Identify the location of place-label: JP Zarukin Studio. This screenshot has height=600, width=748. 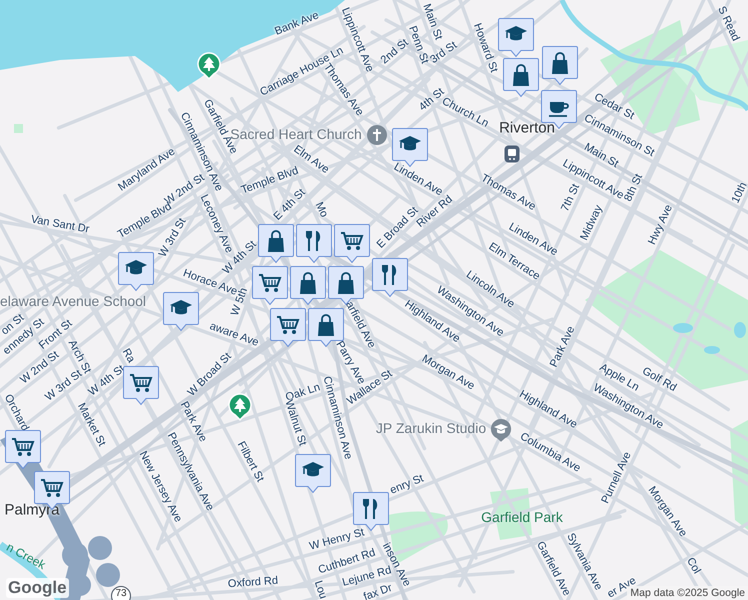
(431, 428).